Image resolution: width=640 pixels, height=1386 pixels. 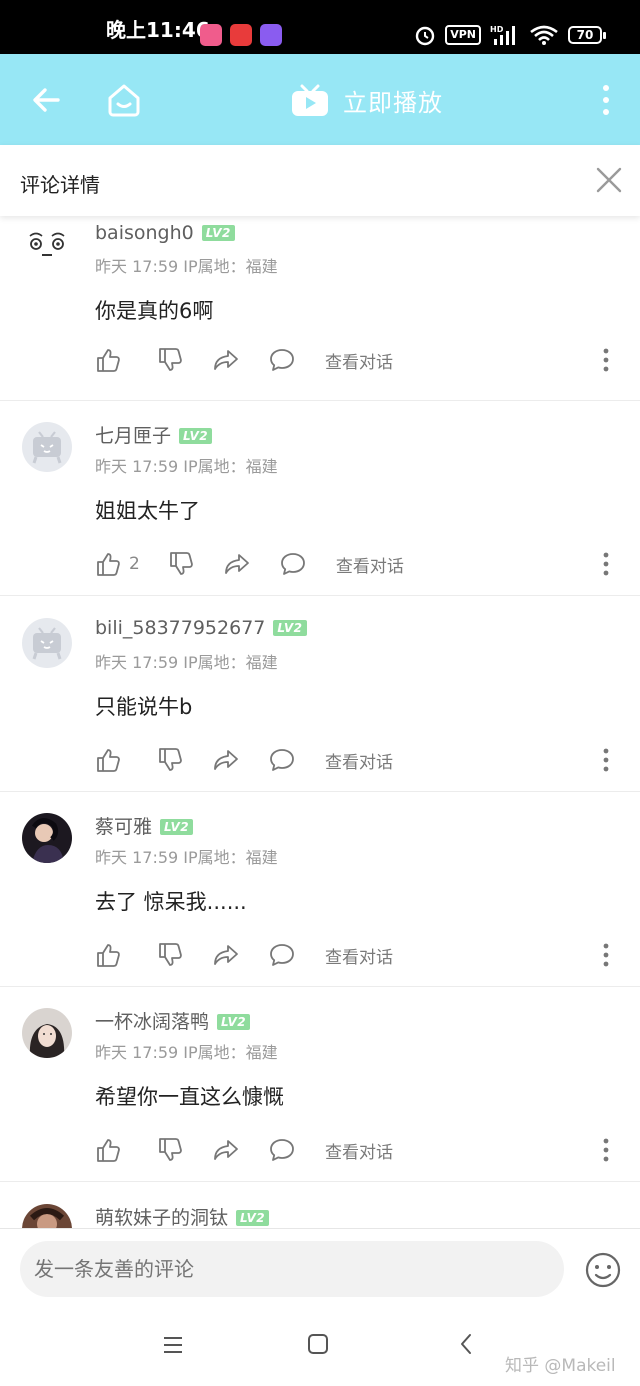 I want to click on emoji-icon, so click(x=603, y=1270).